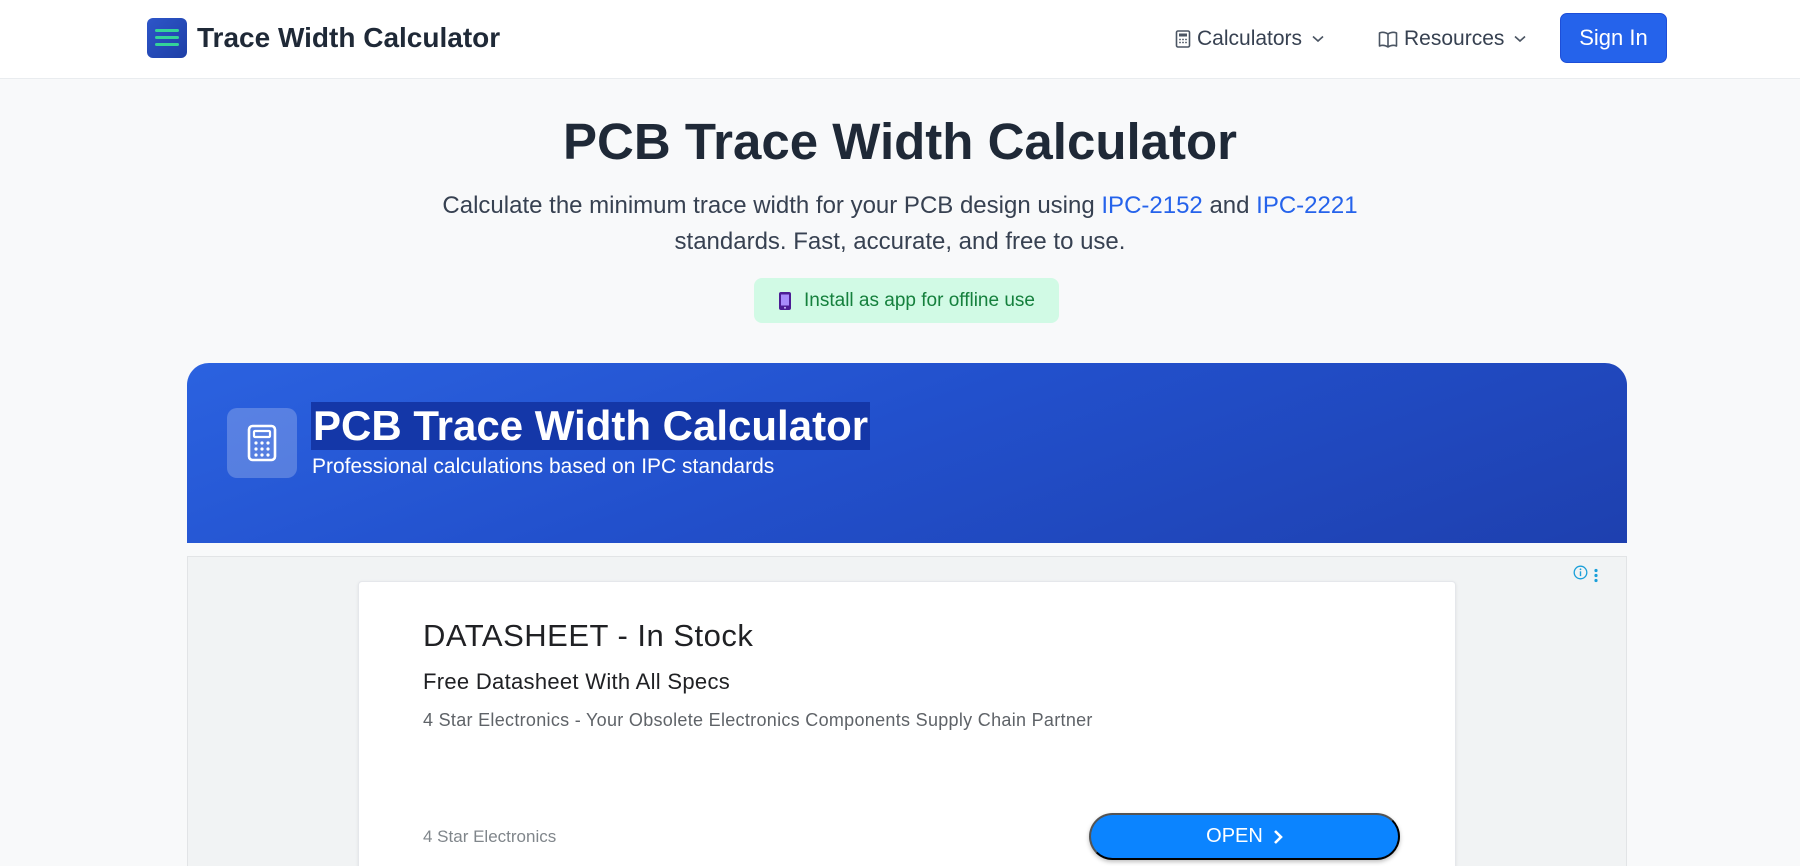  What do you see at coordinates (899, 141) in the screenshot?
I see `page-title: PCB Trace Width Calculator` at bounding box center [899, 141].